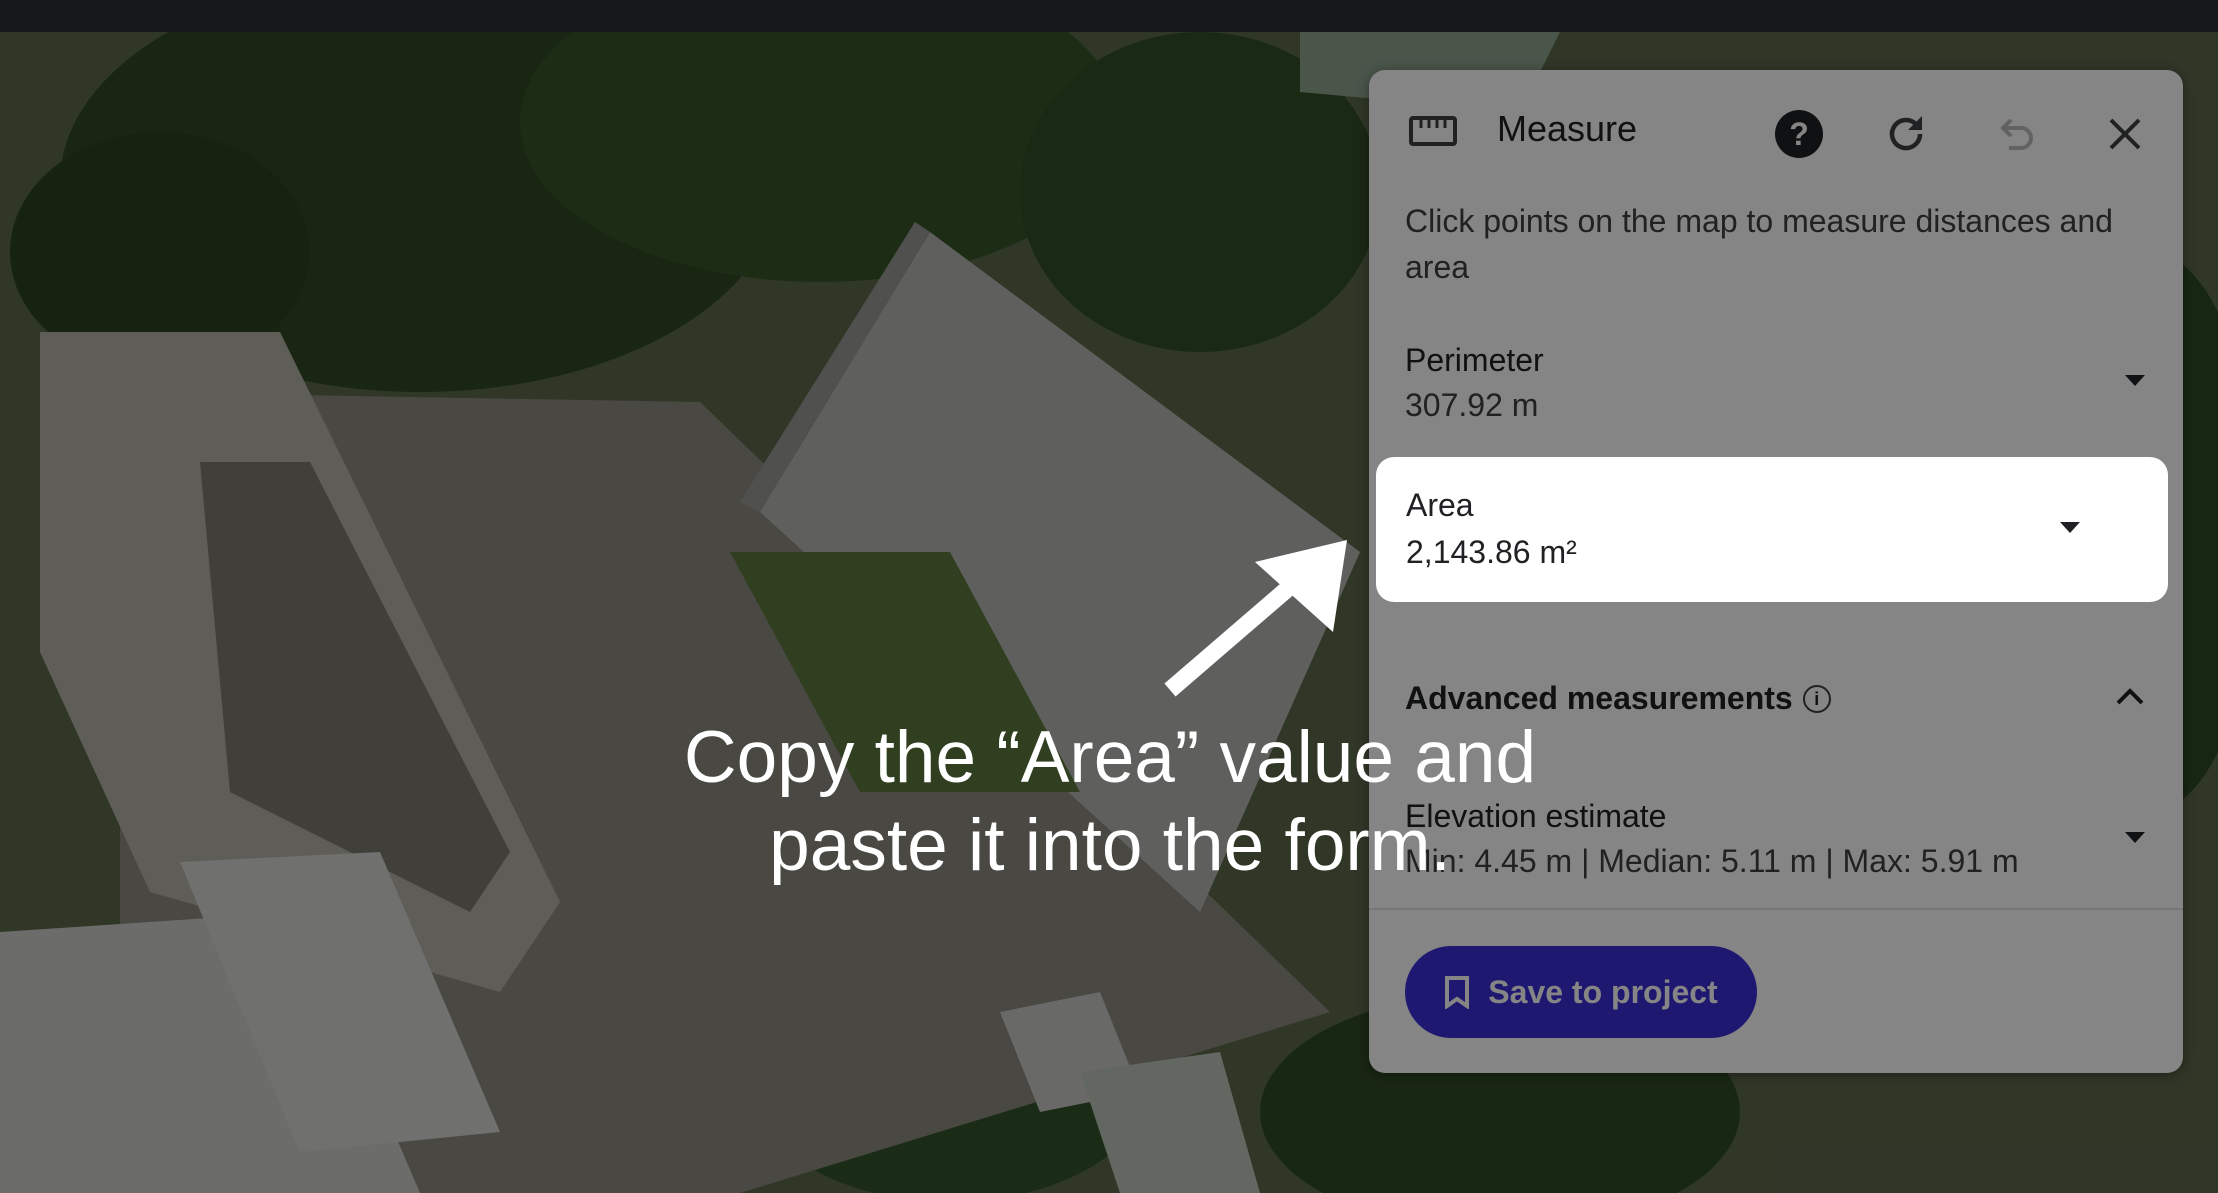  What do you see at coordinates (2070, 527) in the screenshot?
I see `area-expand-icon` at bounding box center [2070, 527].